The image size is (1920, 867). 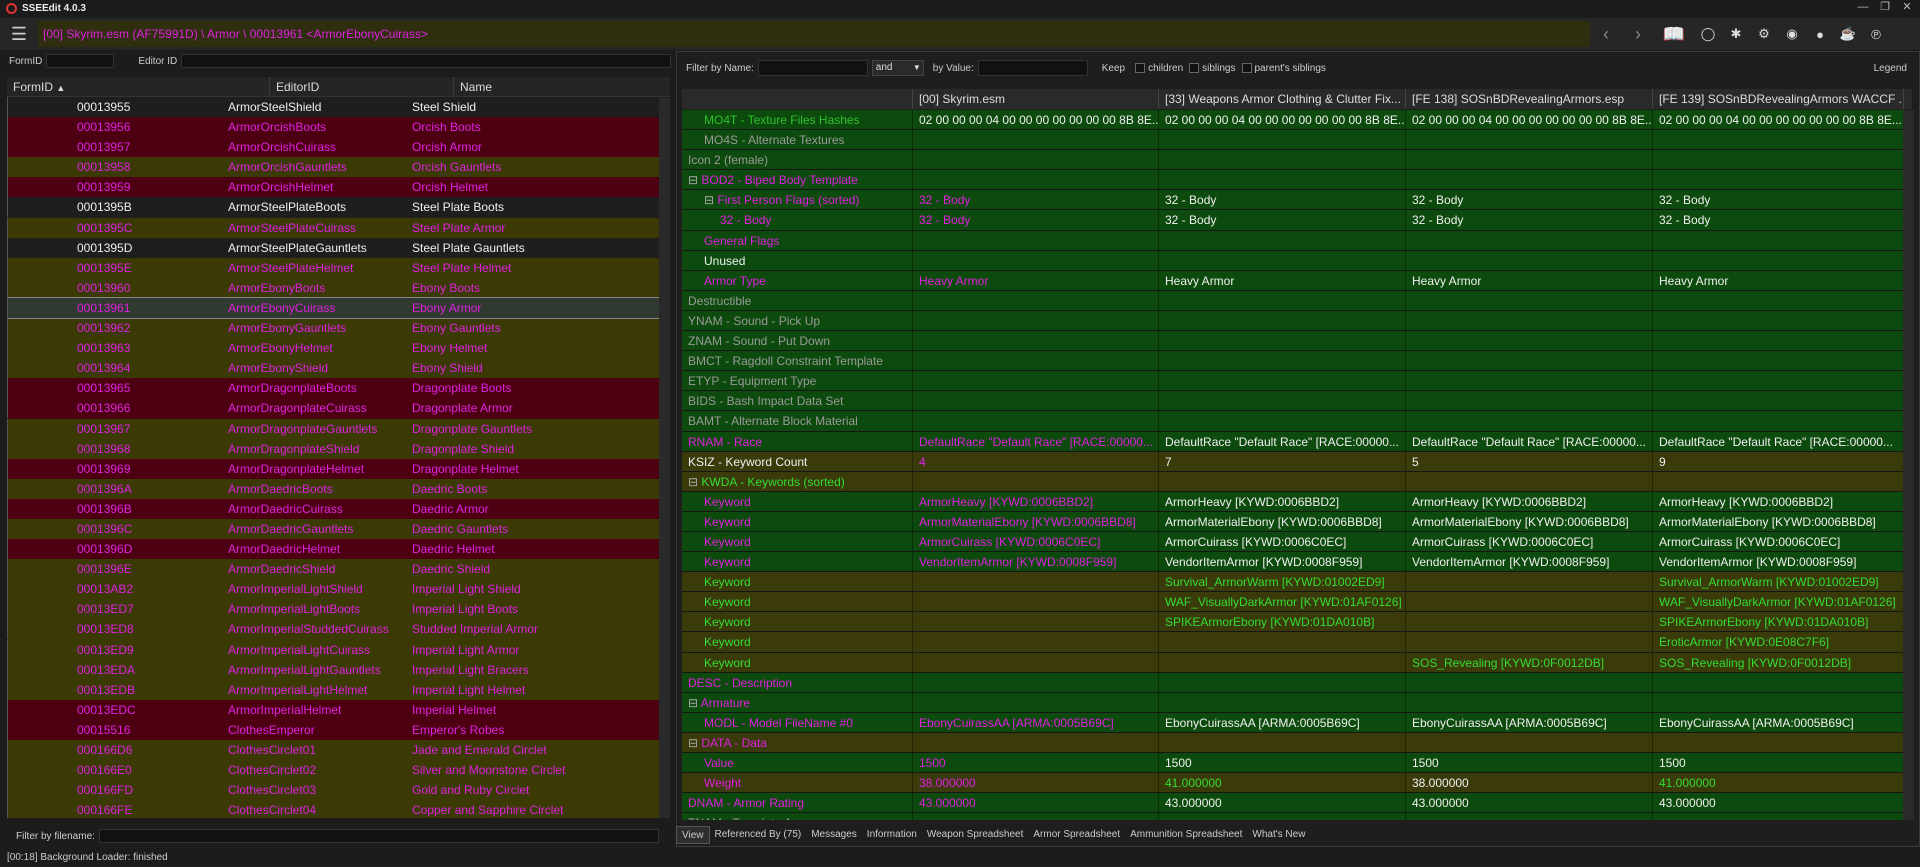 I want to click on record-field-row: KSIZ - Keyword Count 4 7 5 9, so click(x=1293, y=461).